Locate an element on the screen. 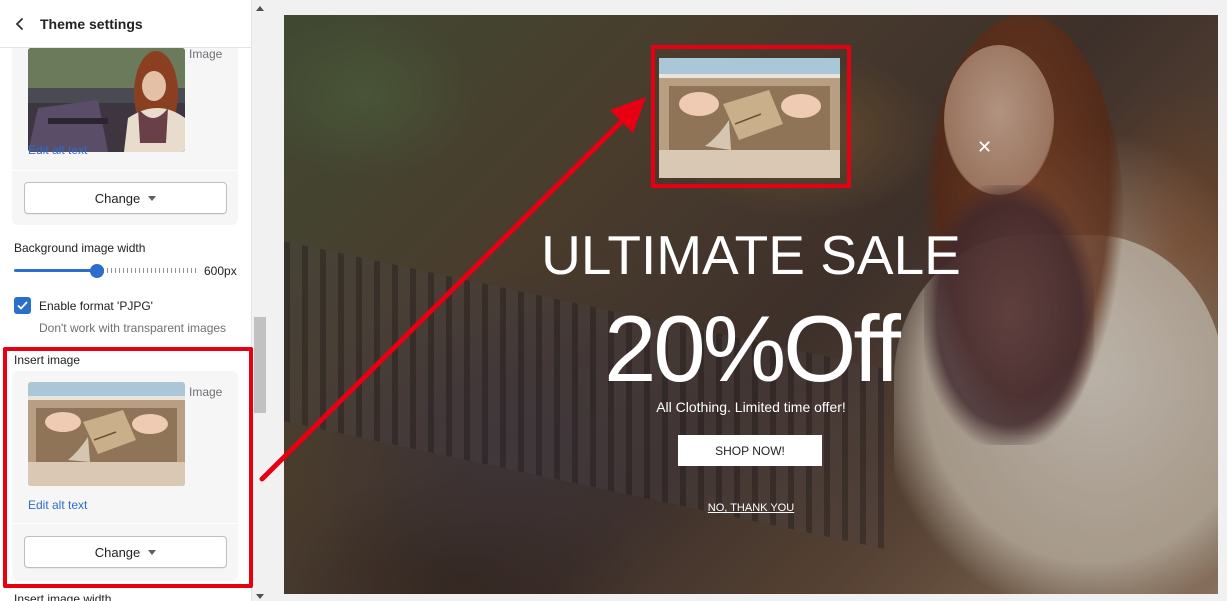  checkmark-icon is located at coordinates (22, 305).